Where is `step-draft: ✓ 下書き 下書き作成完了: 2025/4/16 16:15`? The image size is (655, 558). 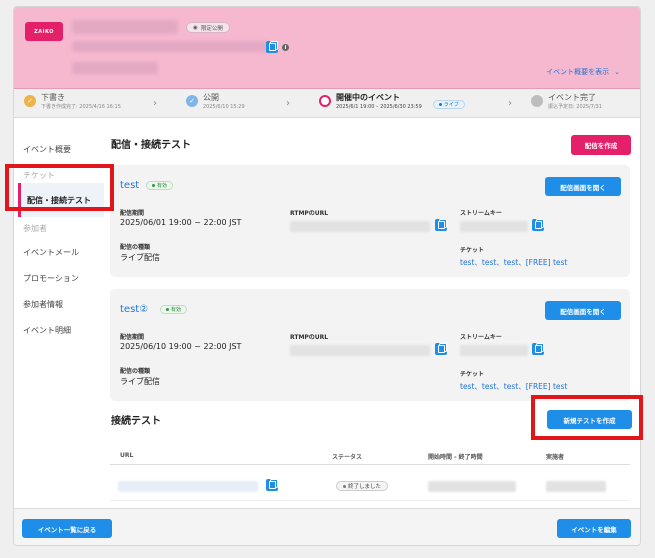 step-draft: ✓ 下書き 下書き作成完了: 2025/4/16 16:15 is located at coordinates (72, 101).